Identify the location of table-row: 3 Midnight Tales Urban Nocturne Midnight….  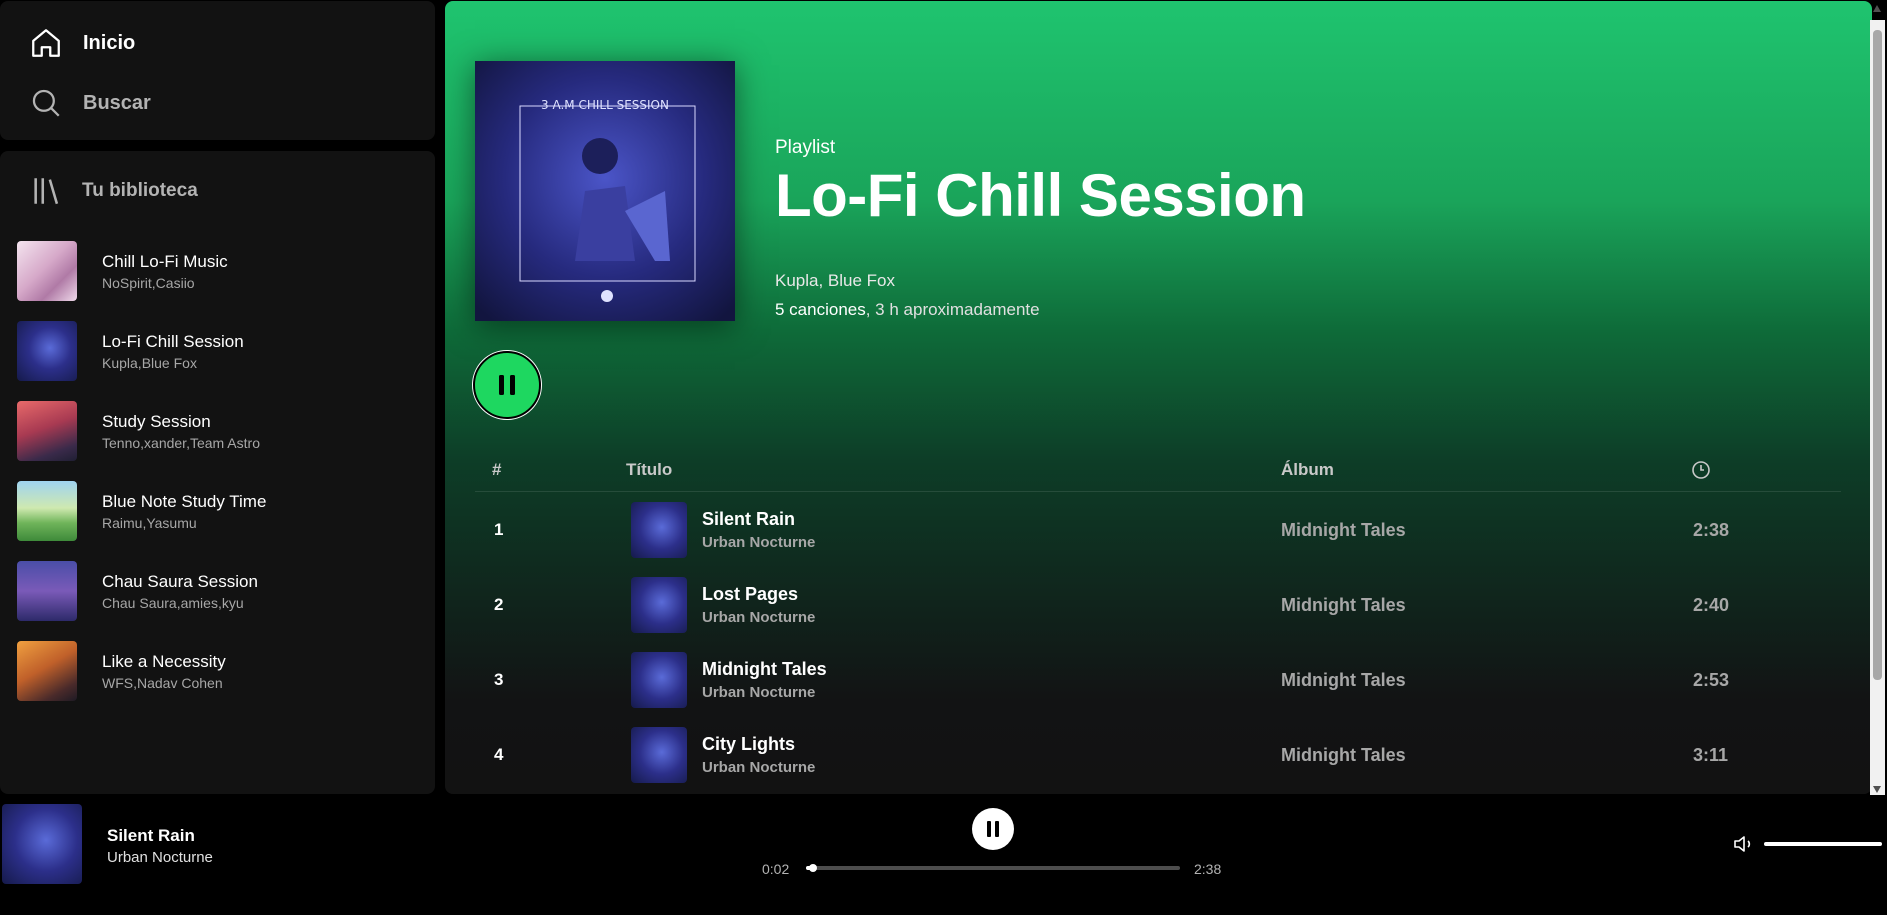
(1158, 679).